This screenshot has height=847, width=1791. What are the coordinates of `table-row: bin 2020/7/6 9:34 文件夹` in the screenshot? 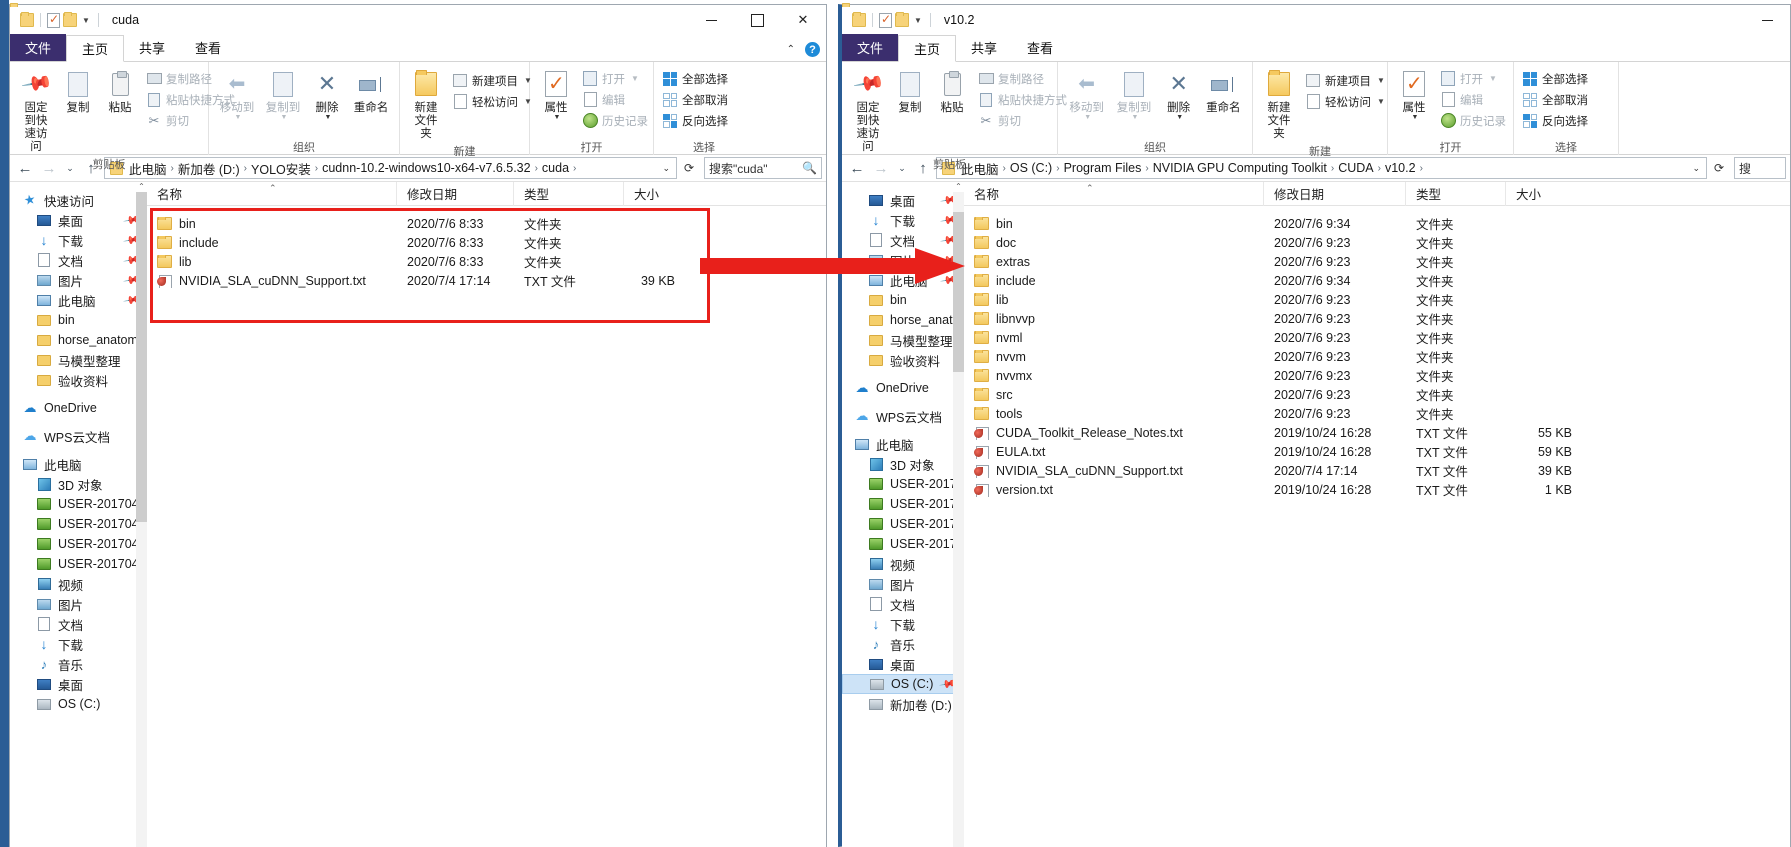 It's located at (1377, 223).